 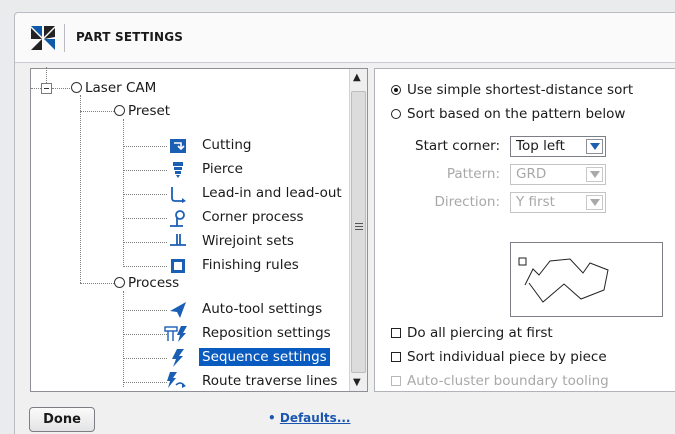 I want to click on tree-item-label: Reposition settings, so click(x=266, y=333).